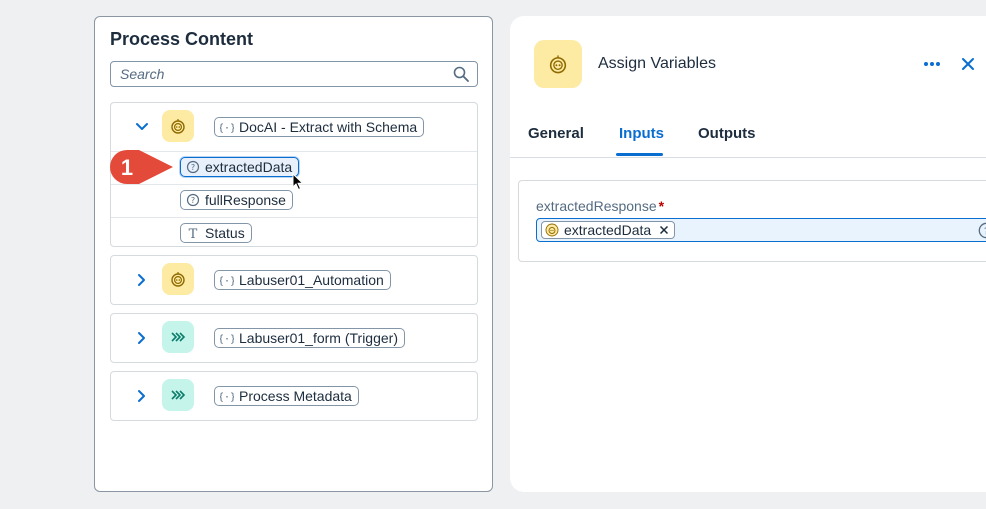  What do you see at coordinates (982, 230) in the screenshot?
I see `help-icon: ?` at bounding box center [982, 230].